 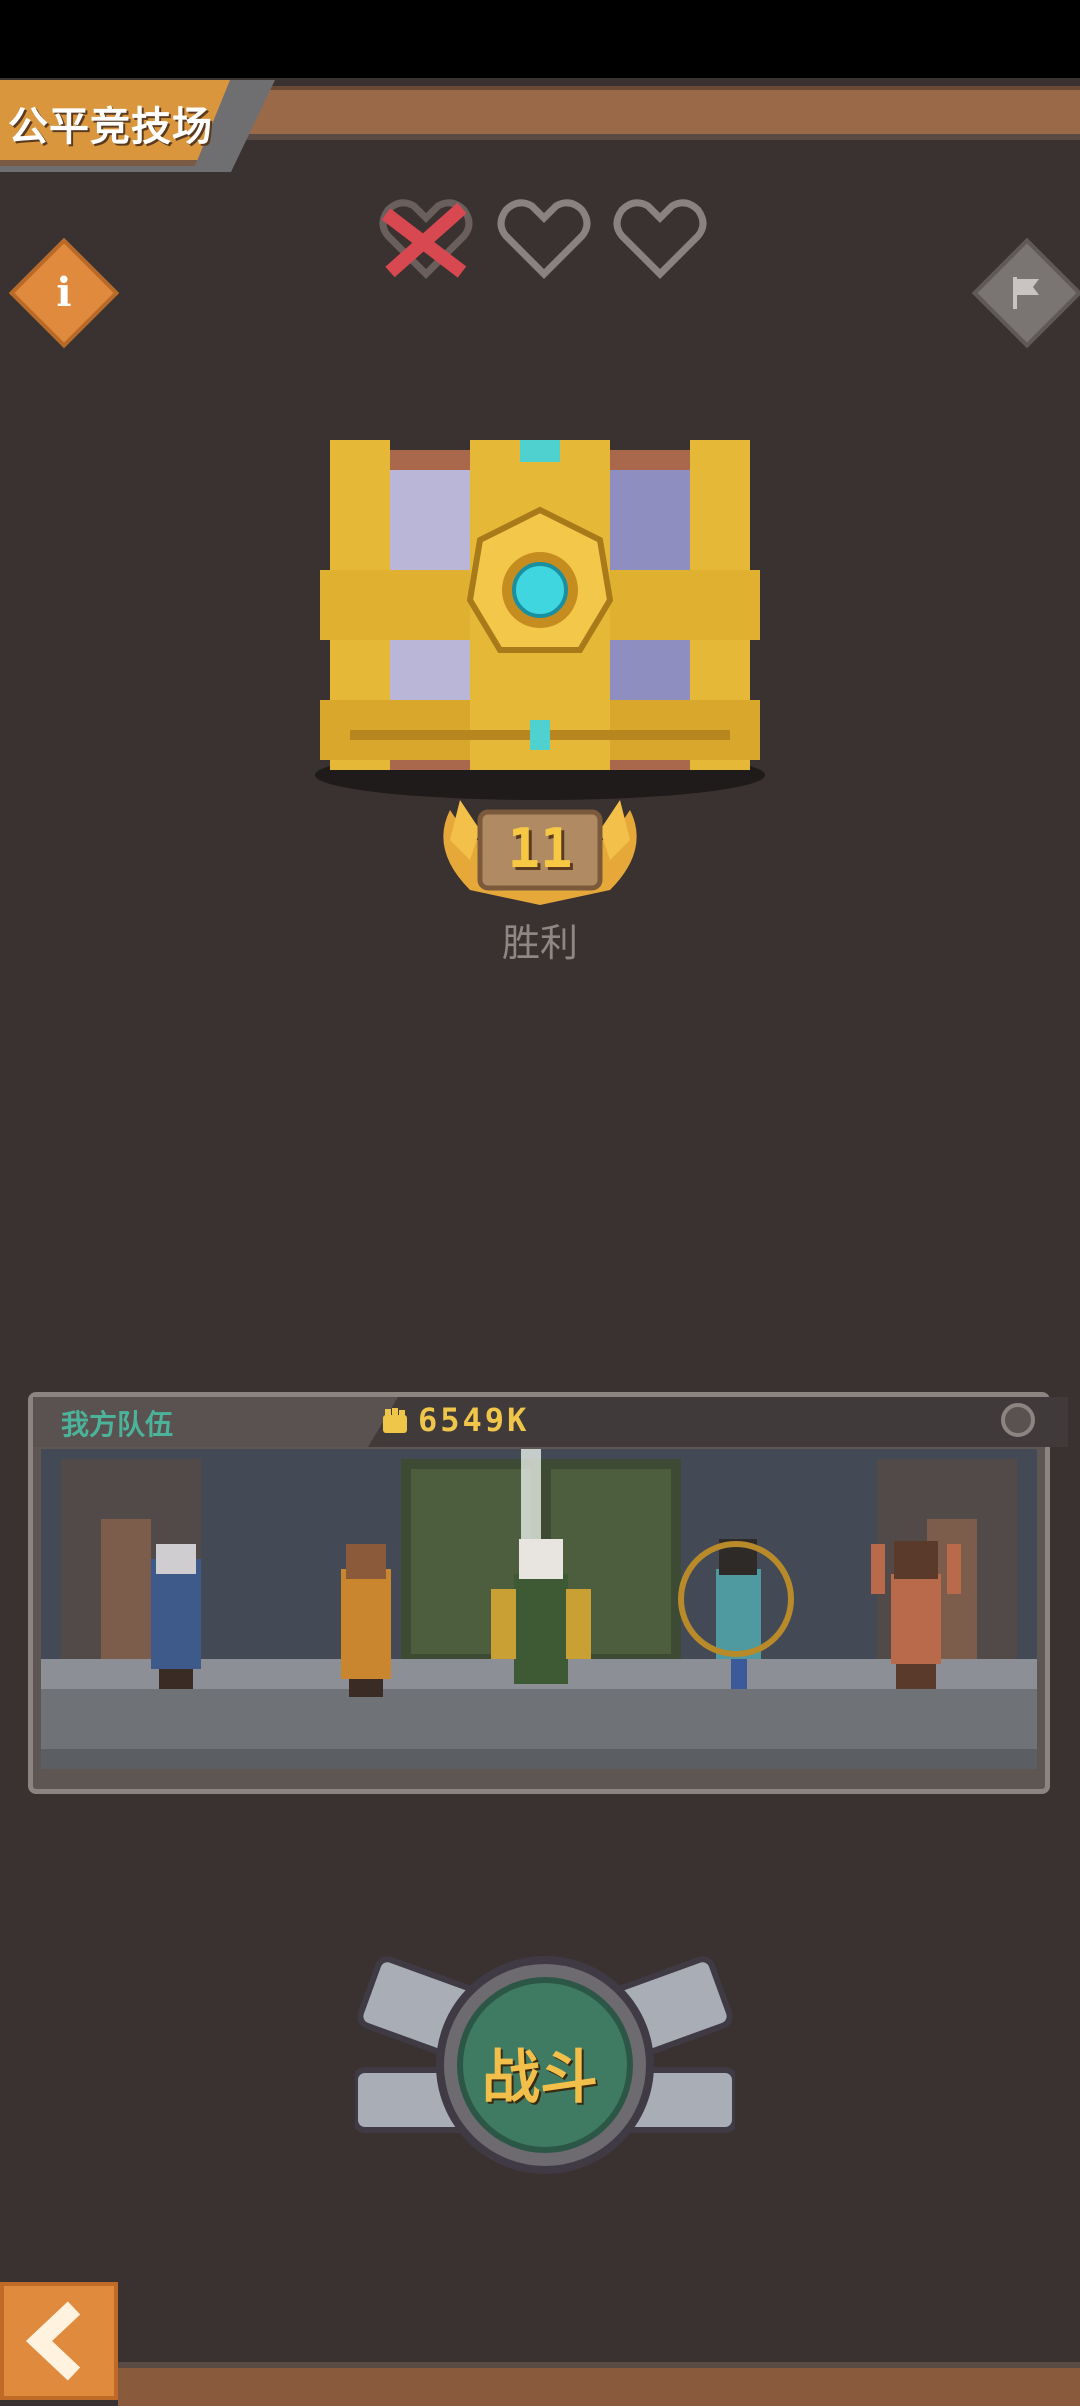 What do you see at coordinates (474, 1420) in the screenshot?
I see `team-power-value: 6549K` at bounding box center [474, 1420].